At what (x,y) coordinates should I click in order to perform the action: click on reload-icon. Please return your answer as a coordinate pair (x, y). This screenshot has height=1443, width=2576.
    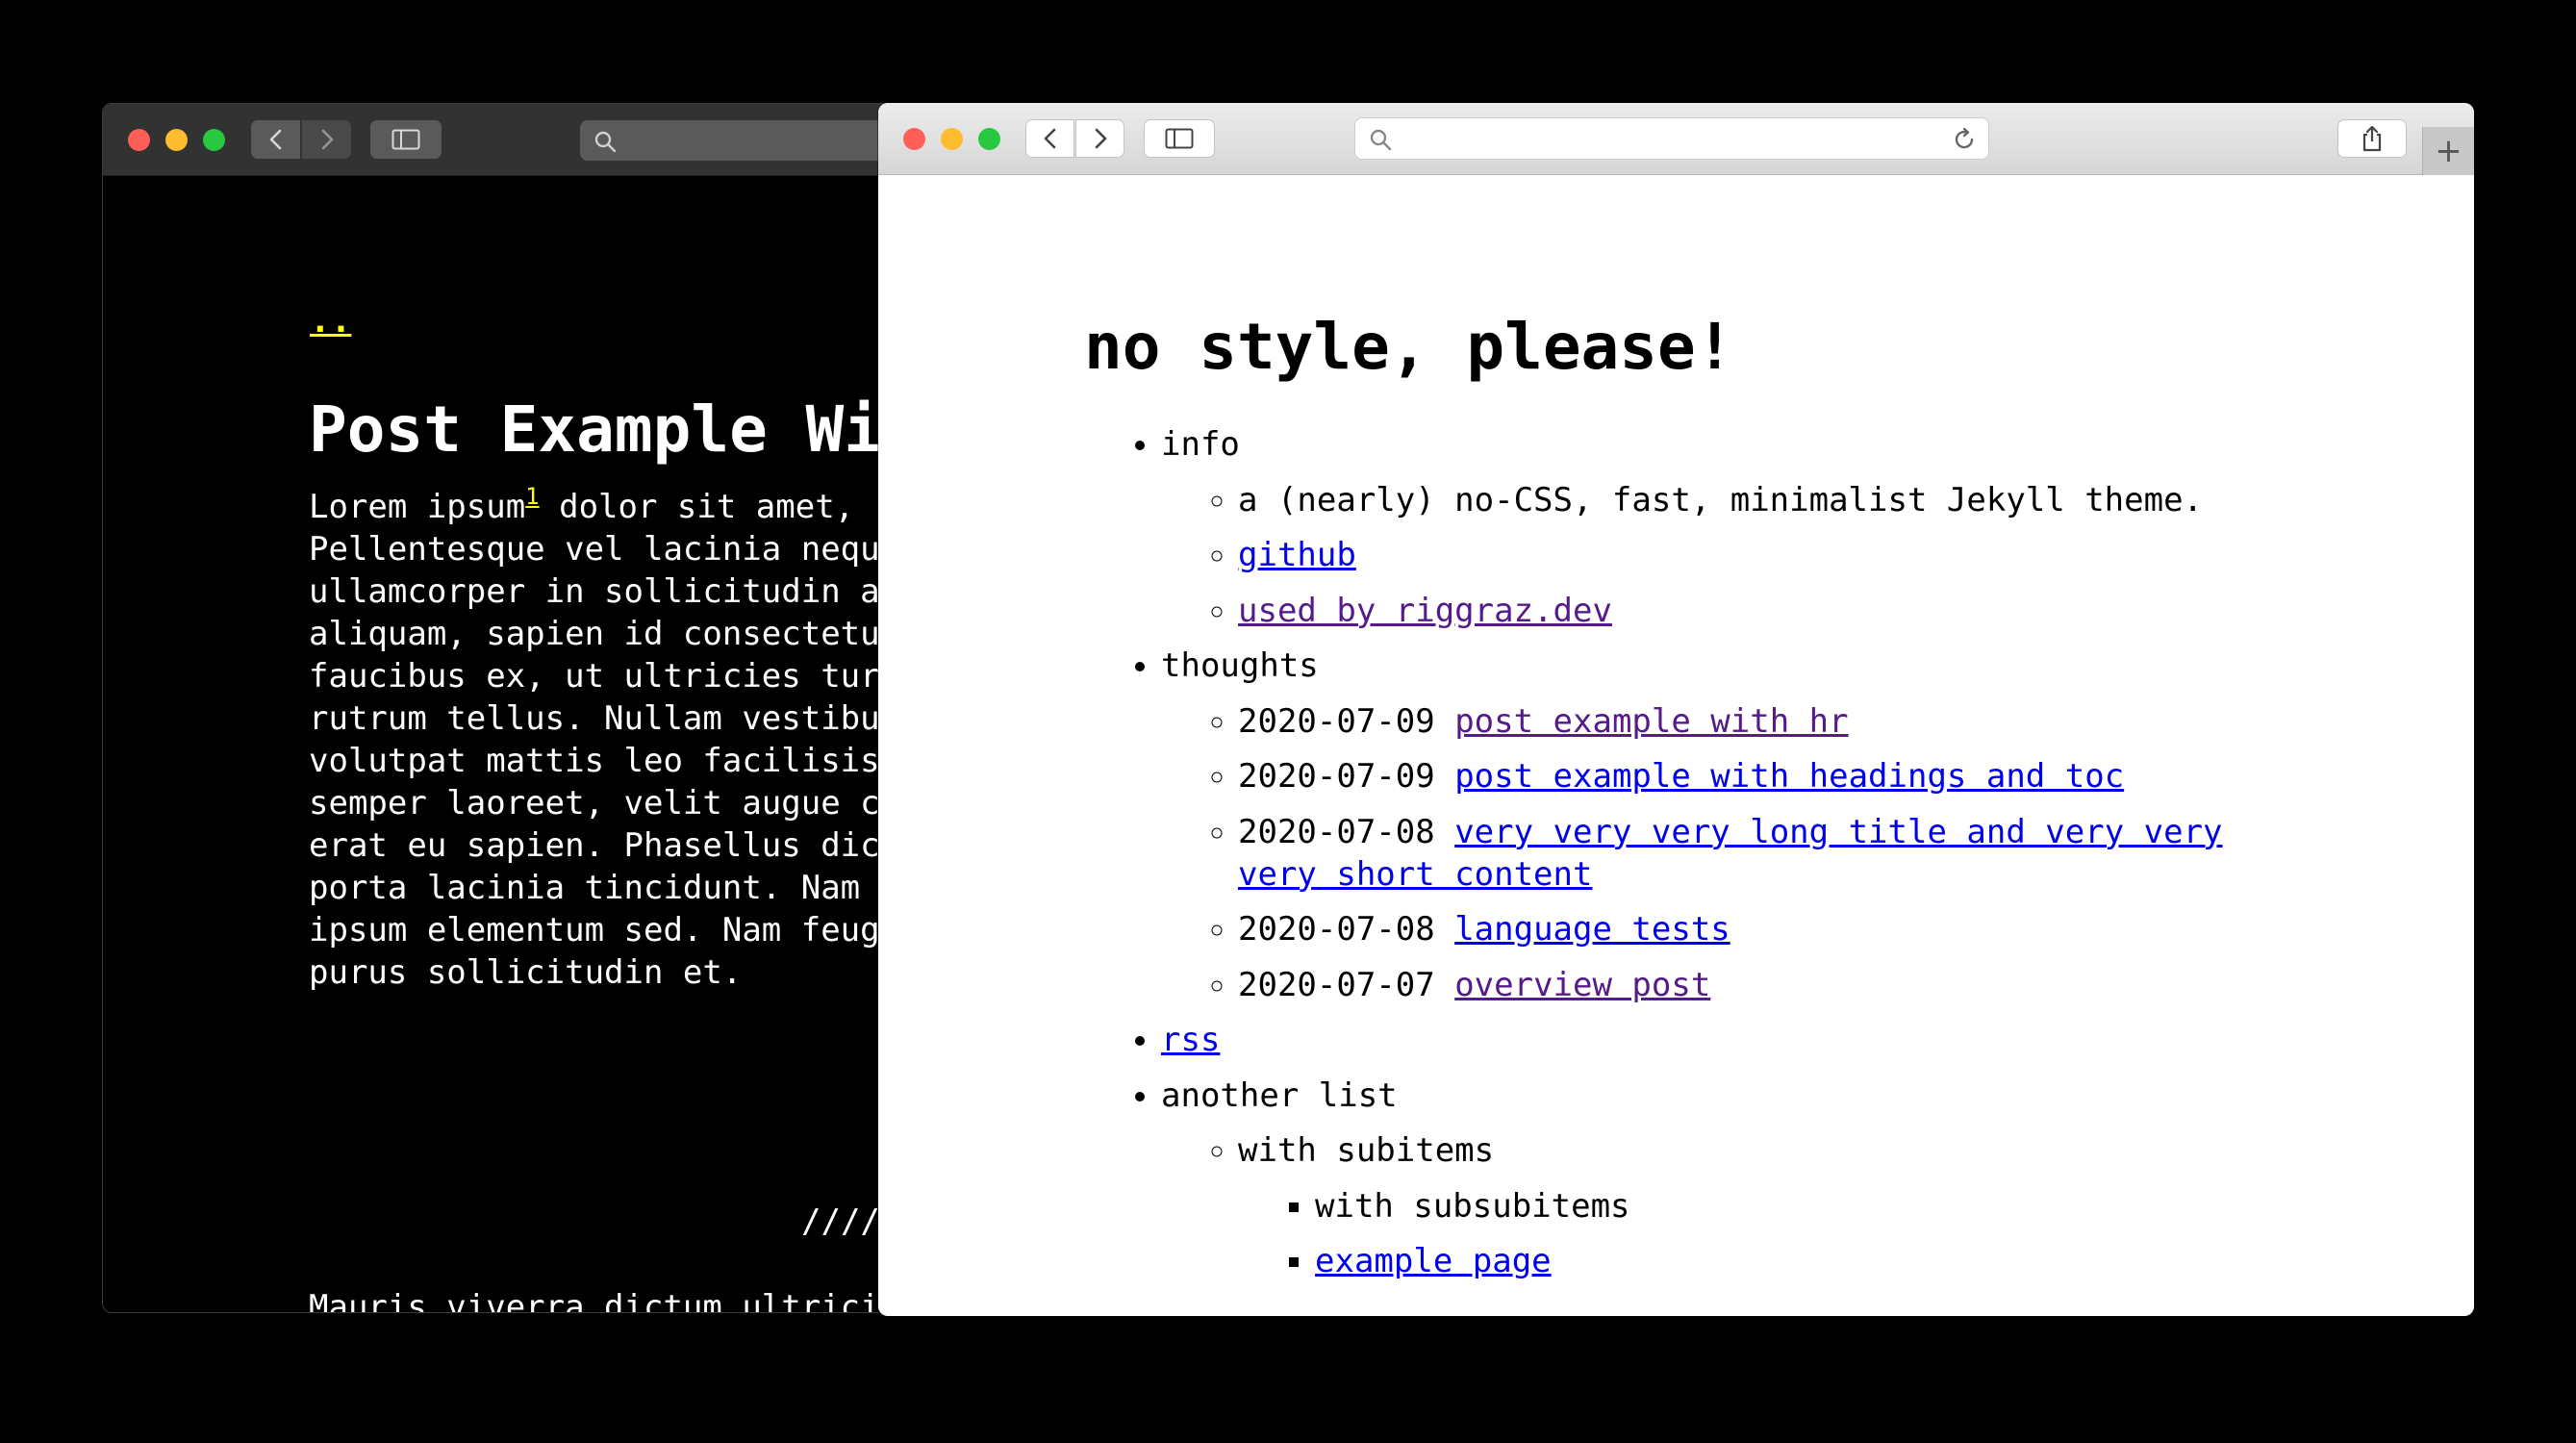
    Looking at the image, I should click on (1964, 139).